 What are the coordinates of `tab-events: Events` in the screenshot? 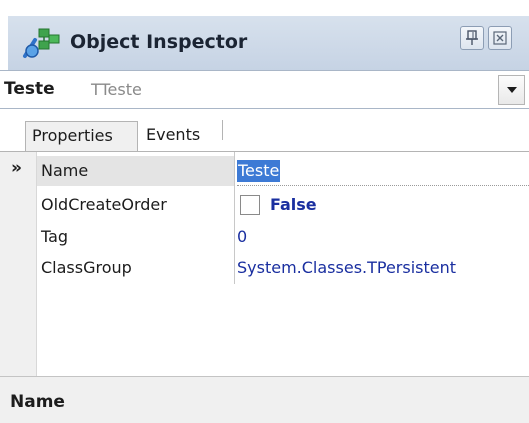 It's located at (184, 136).